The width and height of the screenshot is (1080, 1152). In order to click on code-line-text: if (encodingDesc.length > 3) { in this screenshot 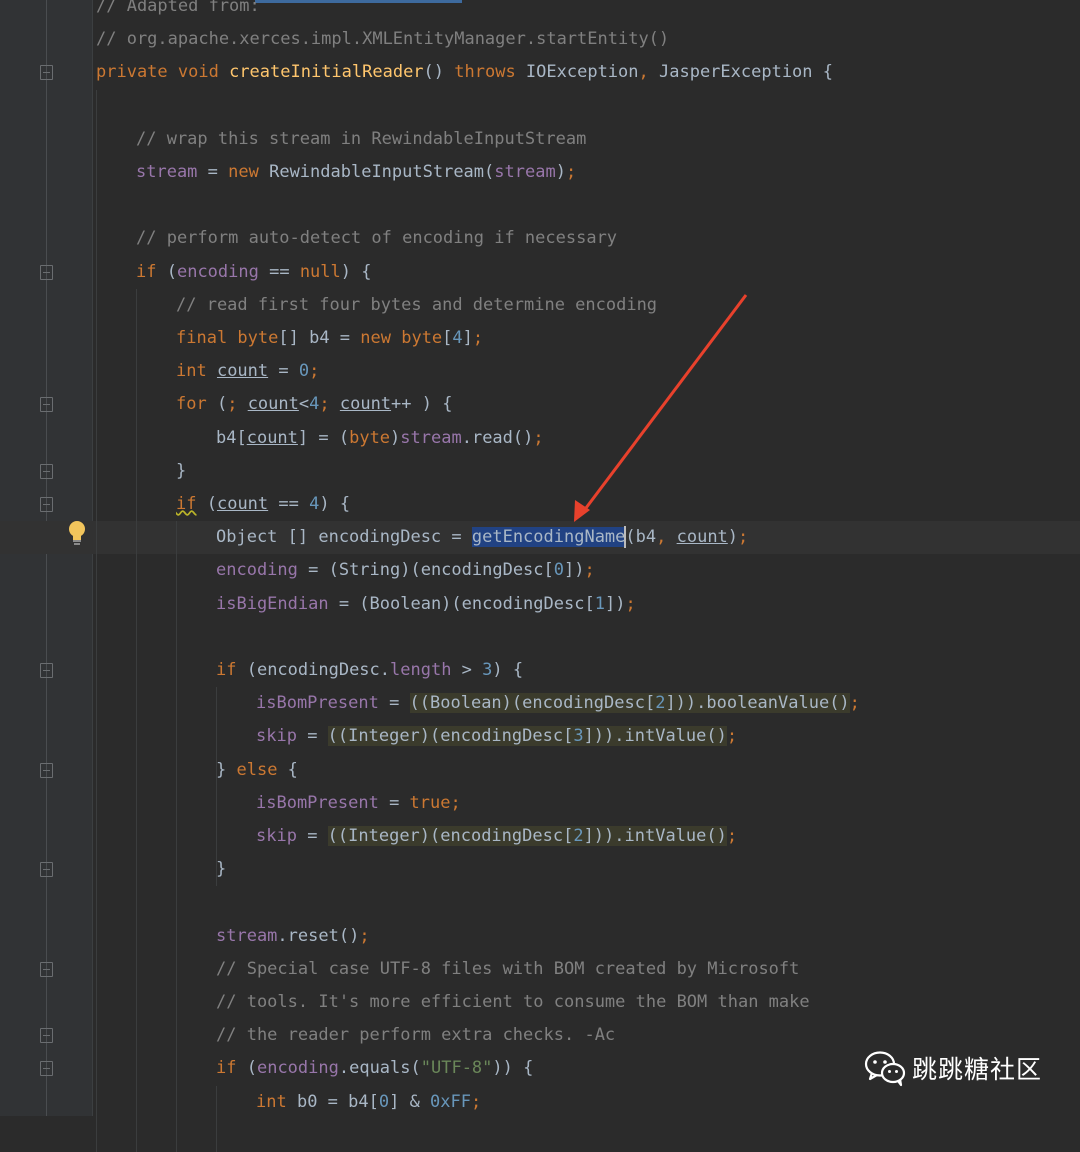, I will do `click(369, 670)`.